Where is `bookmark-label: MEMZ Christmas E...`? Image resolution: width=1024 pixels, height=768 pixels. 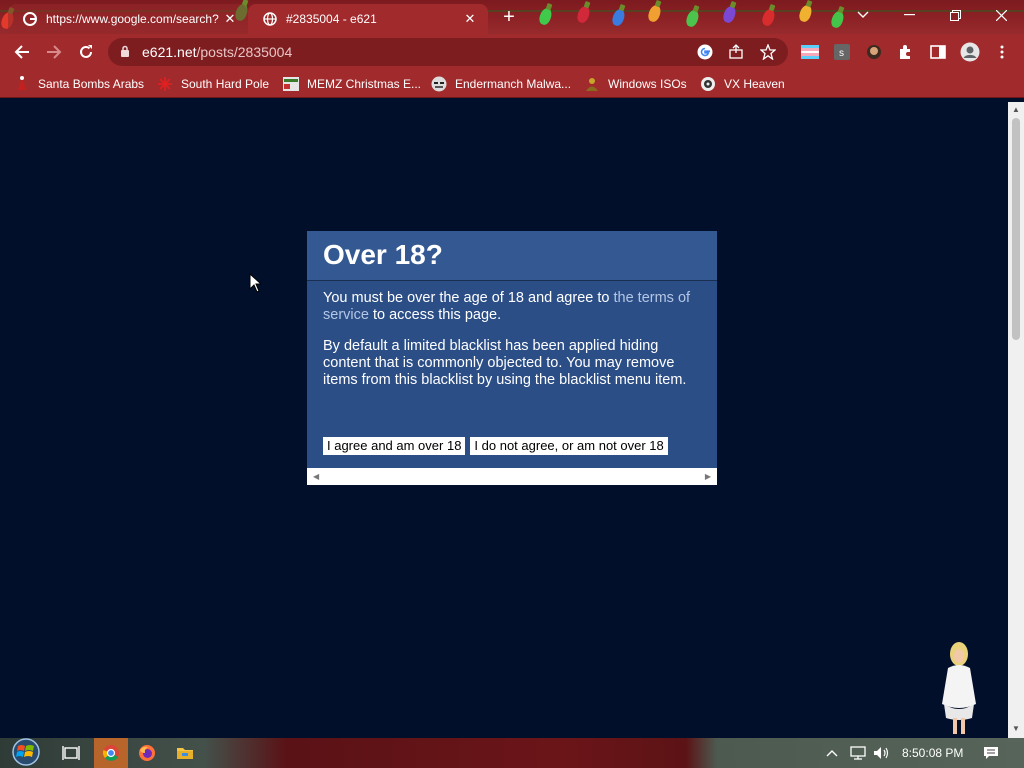
bookmark-label: MEMZ Christmas E... is located at coordinates (364, 84).